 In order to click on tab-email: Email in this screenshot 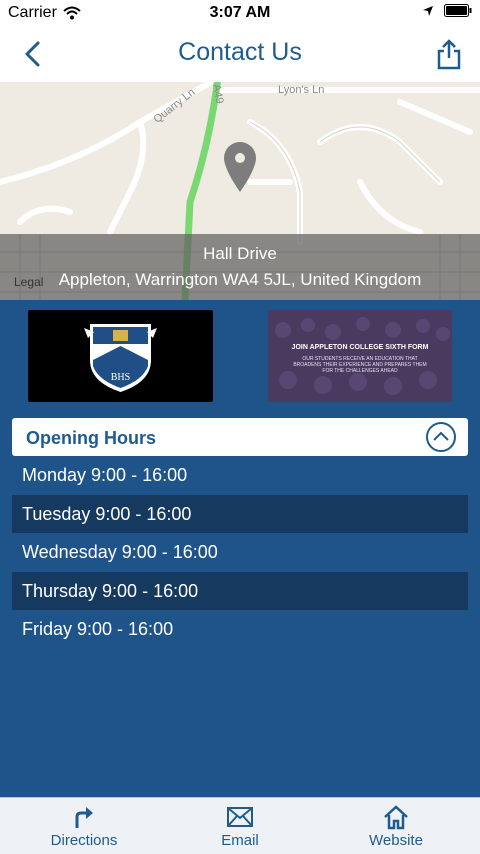, I will do `click(240, 826)`.